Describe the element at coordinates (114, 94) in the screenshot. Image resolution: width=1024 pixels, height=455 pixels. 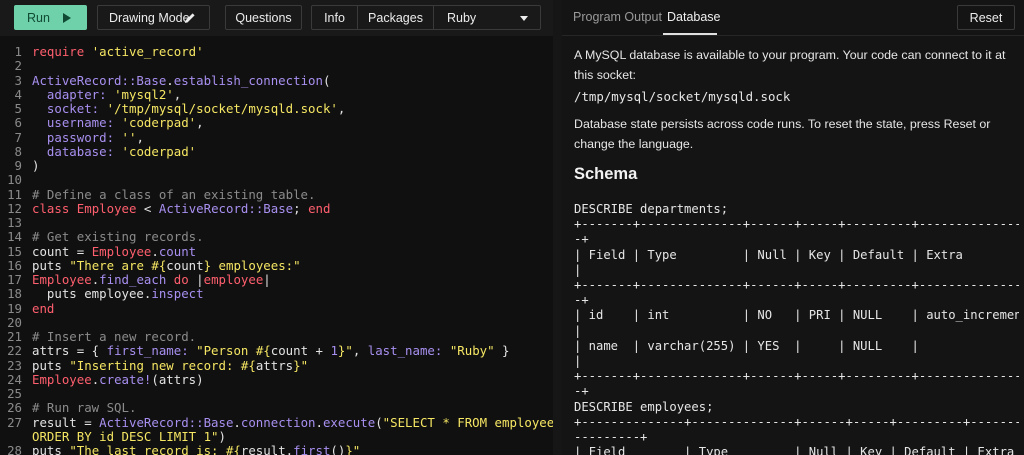
I see `code-text: adapter: 'mysql2',` at that location.